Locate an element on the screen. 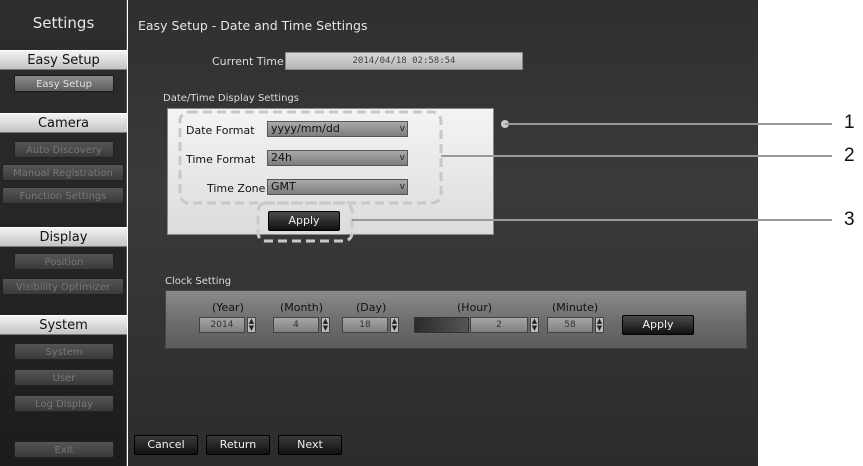 This screenshot has height=466, width=863. display-settings-heading: Date/Time Display Settings is located at coordinates (231, 98).